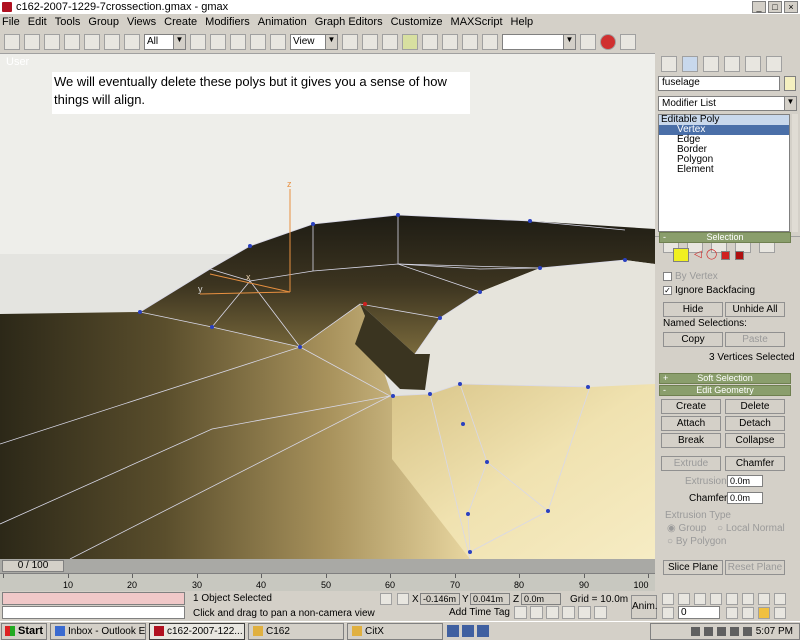 This screenshot has width=800, height=640. Describe the element at coordinates (470, 41) in the screenshot. I see `align-icon` at that location.